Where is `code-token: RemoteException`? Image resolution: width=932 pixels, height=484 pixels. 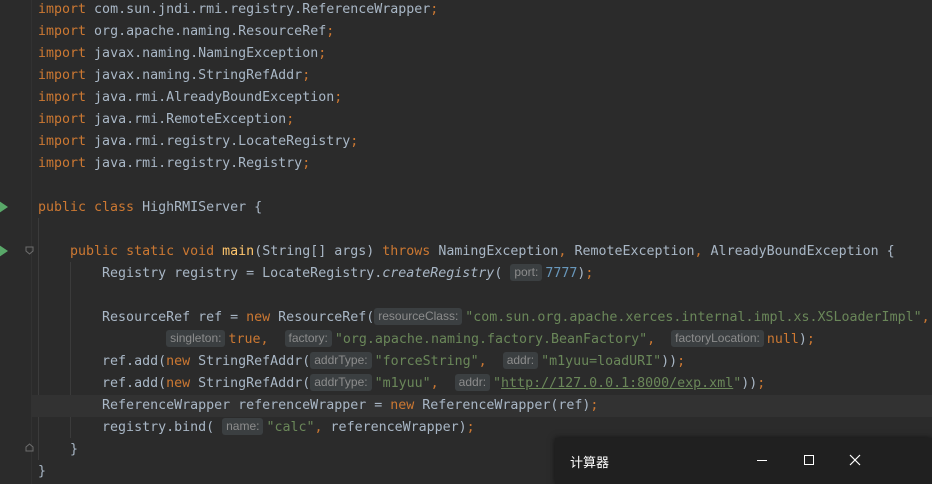 code-token: RemoteException is located at coordinates (630, 251).